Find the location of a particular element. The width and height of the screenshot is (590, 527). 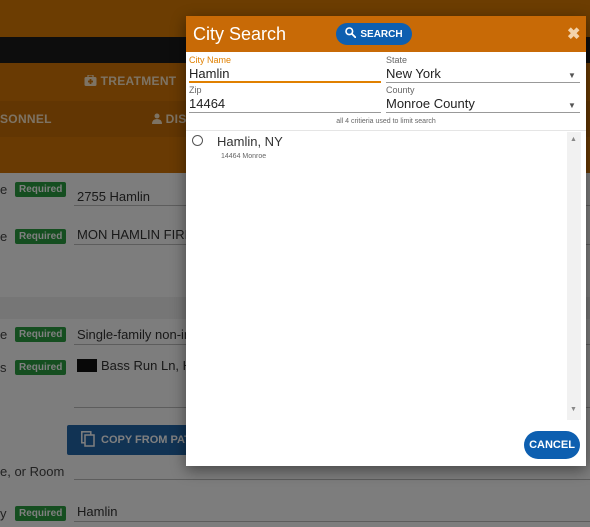

search-hint: all 4 critieria used to limit search is located at coordinates (386, 121).